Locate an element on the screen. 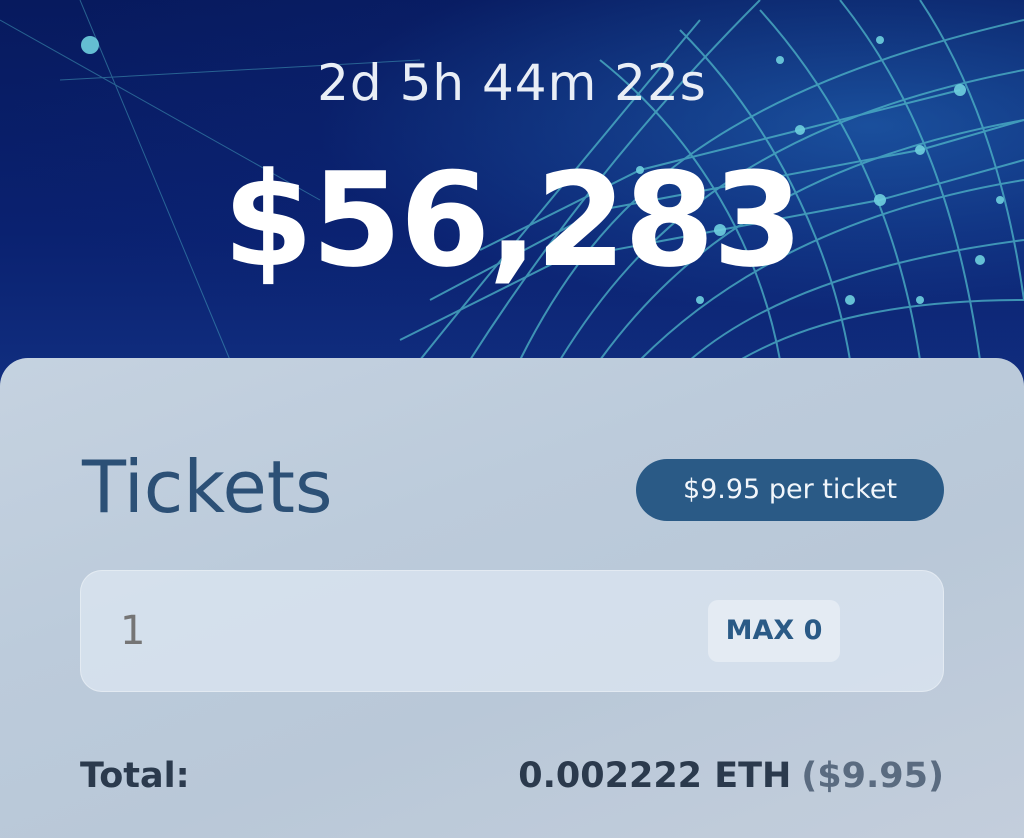 The height and width of the screenshot is (838, 1024). total-value: 0.002222 ETH ($9.95) is located at coordinates (731, 776).